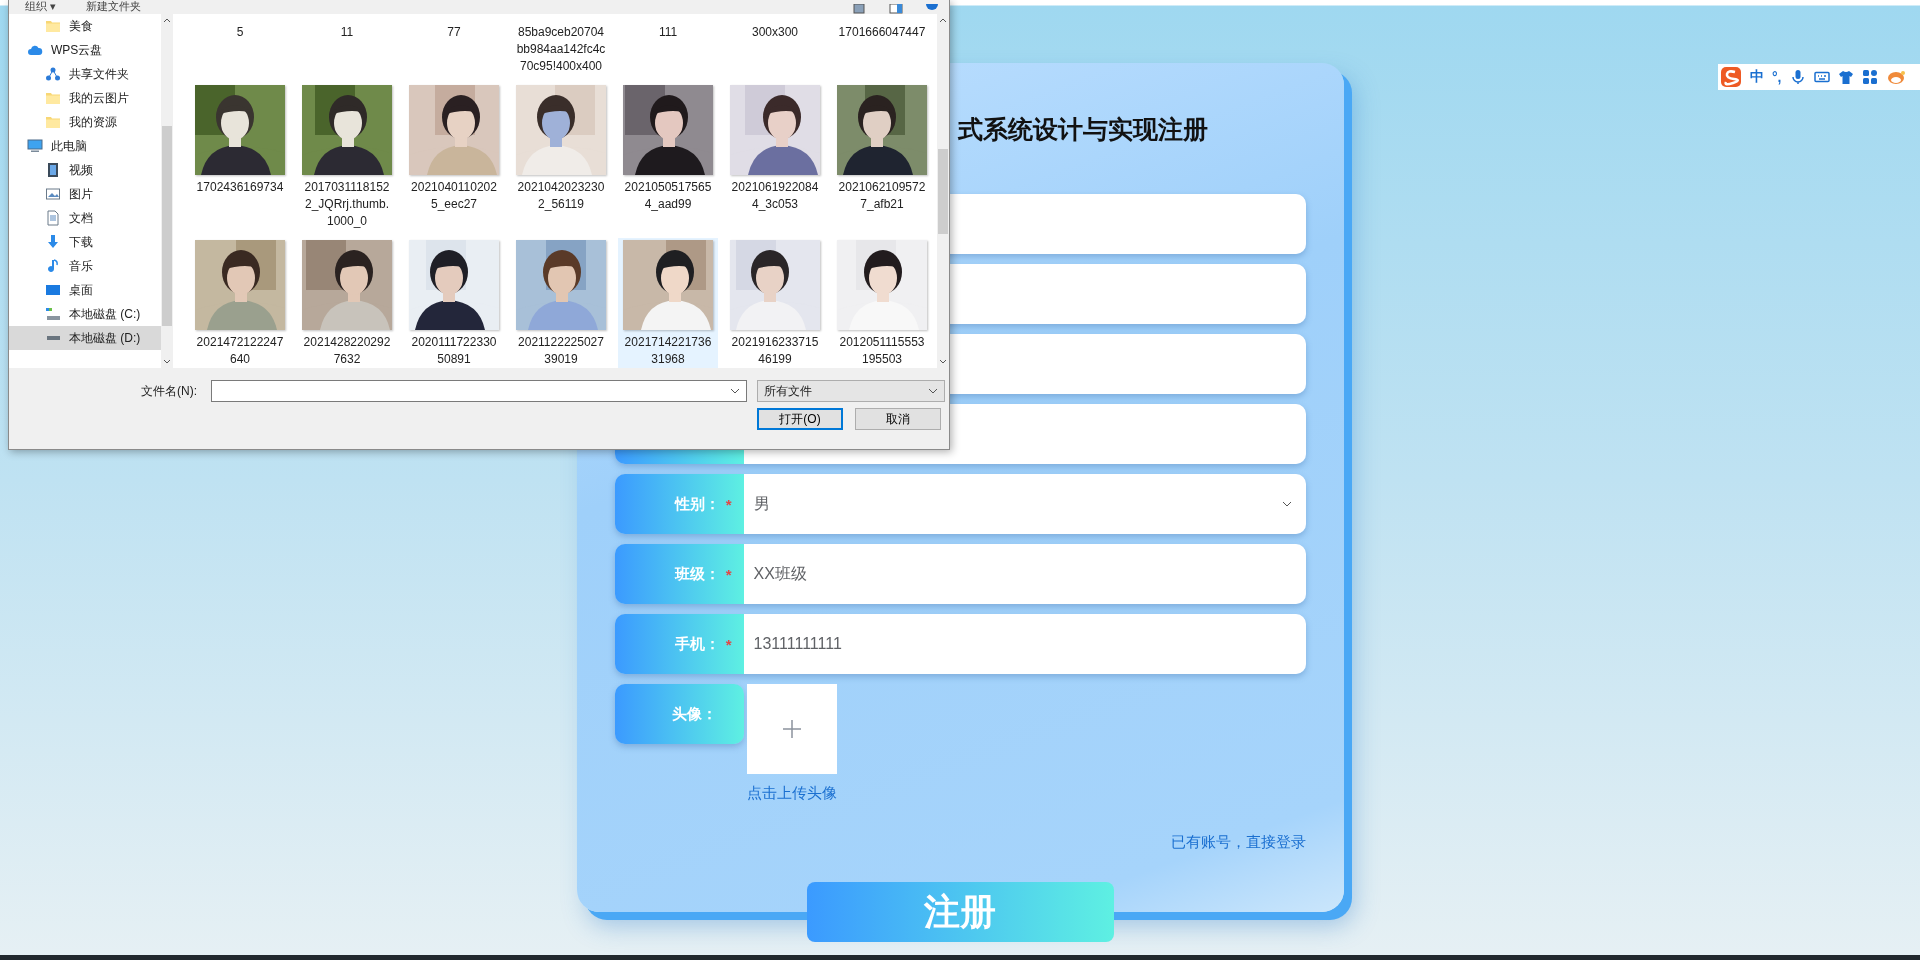  I want to click on file-name: 20210505175654_aad99, so click(668, 196).